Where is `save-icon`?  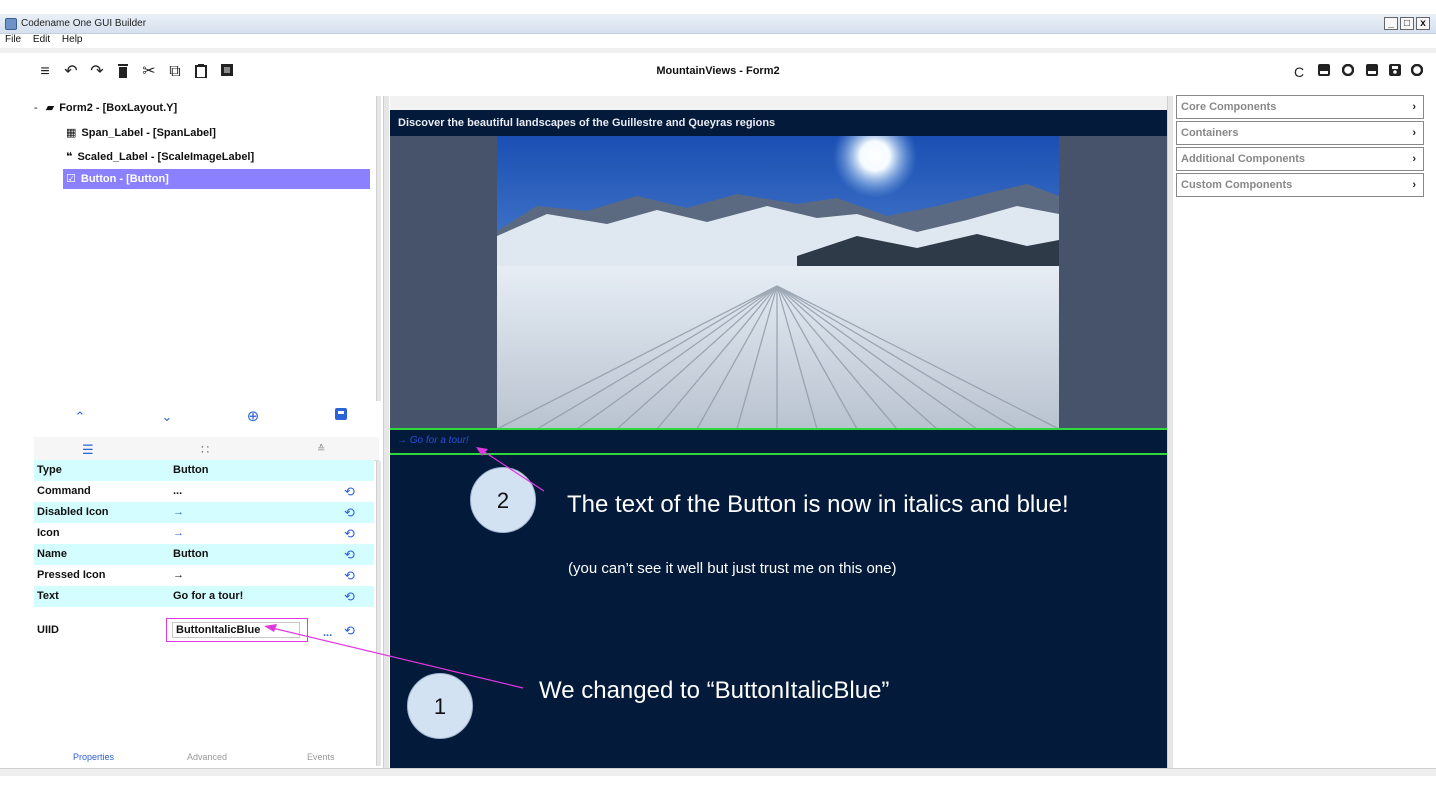 save-icon is located at coordinates (1395, 72).